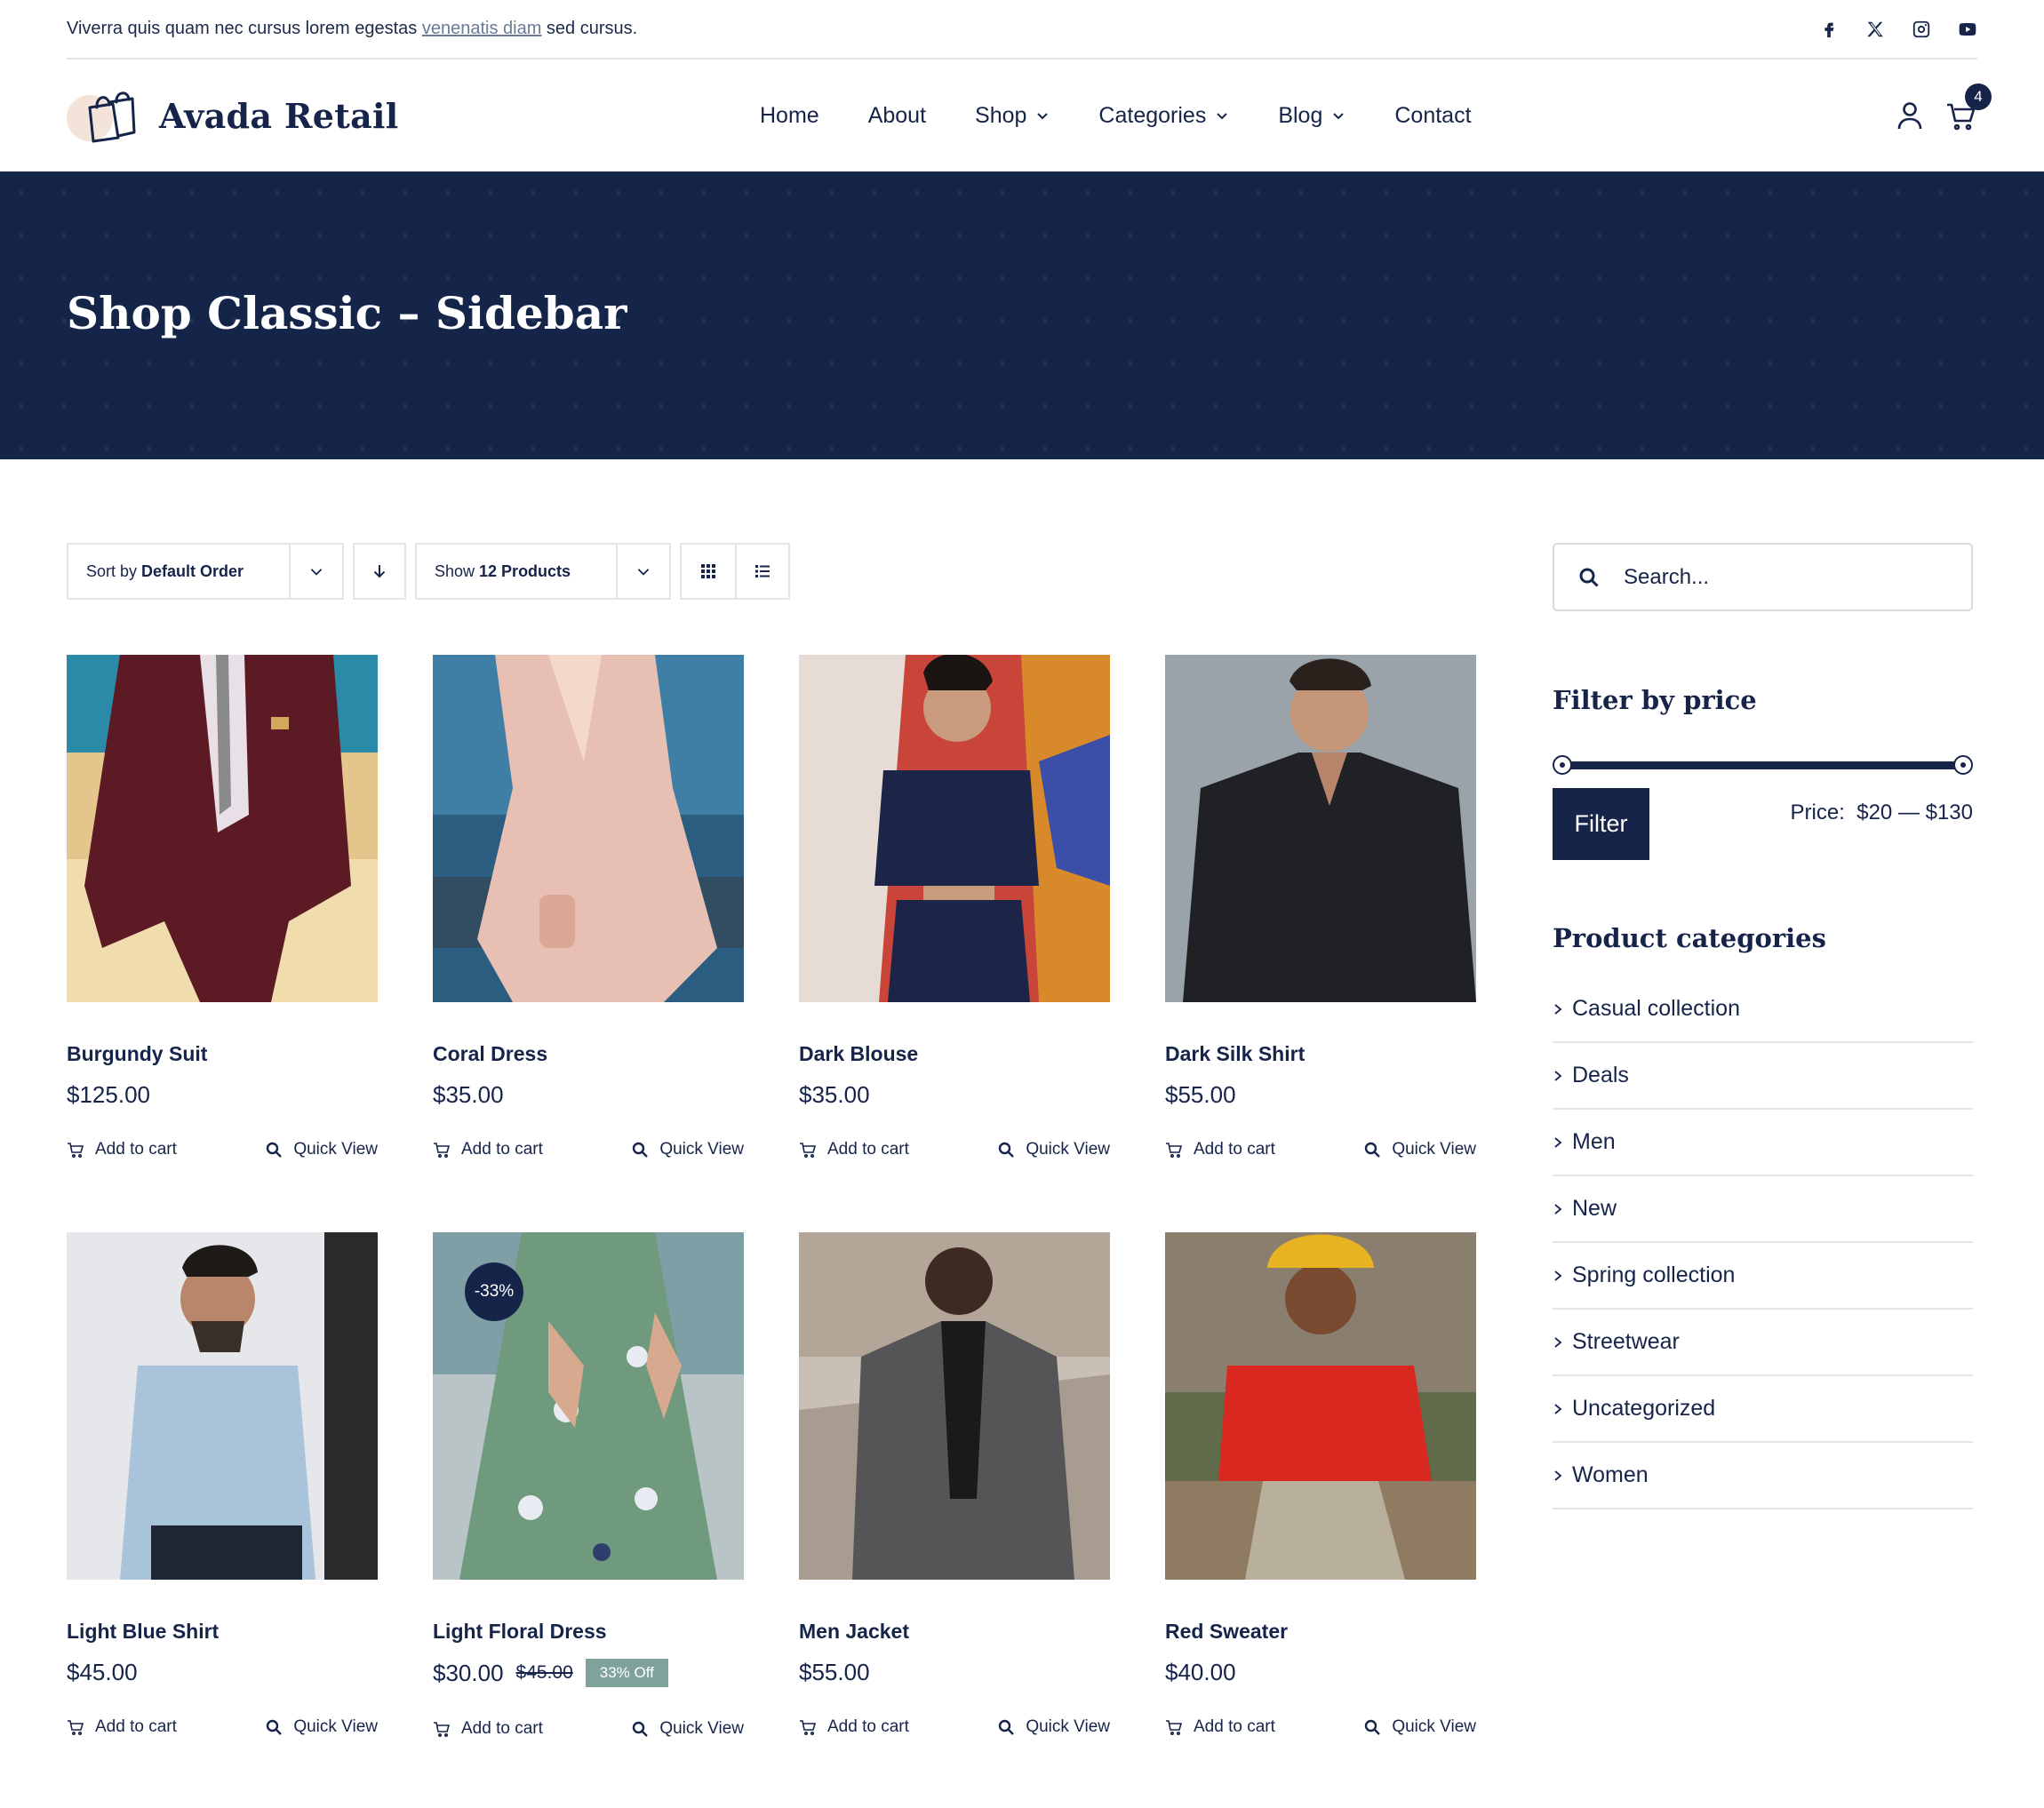 Image resolution: width=2044 pixels, height=1808 pixels. I want to click on category-link: Deals, so click(1763, 1076).